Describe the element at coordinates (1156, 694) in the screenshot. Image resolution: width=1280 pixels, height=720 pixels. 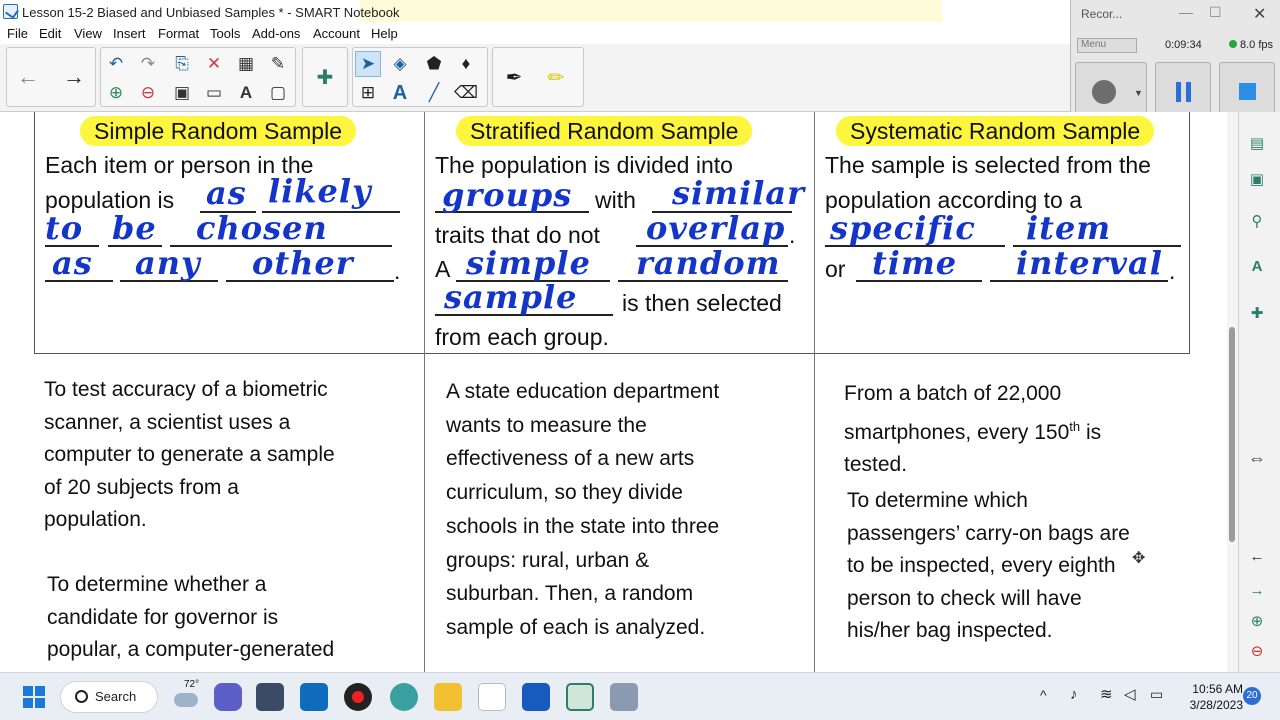
I see `battery-icon: ▭` at that location.